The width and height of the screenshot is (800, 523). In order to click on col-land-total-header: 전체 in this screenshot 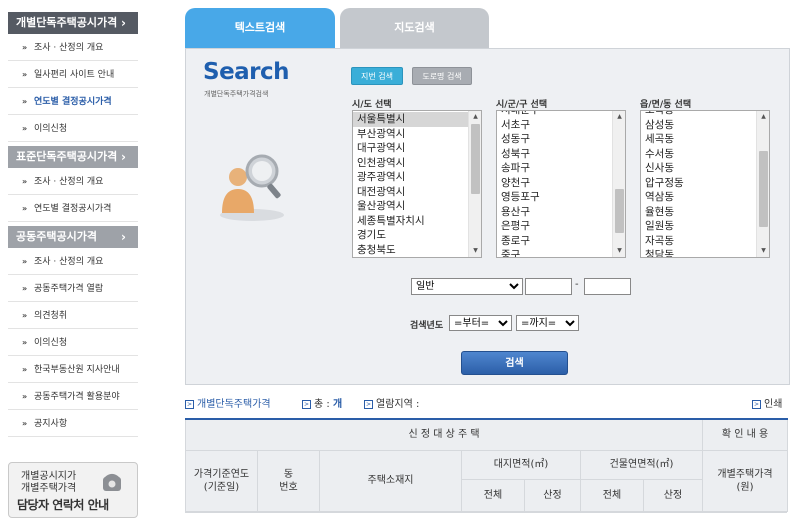, I will do `click(493, 495)`.